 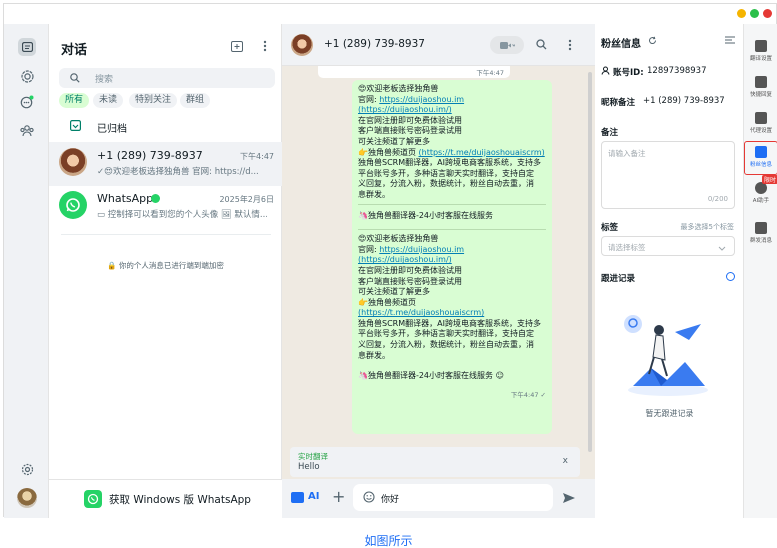 What do you see at coordinates (741, 13) in the screenshot?
I see `minimize-button` at bounding box center [741, 13].